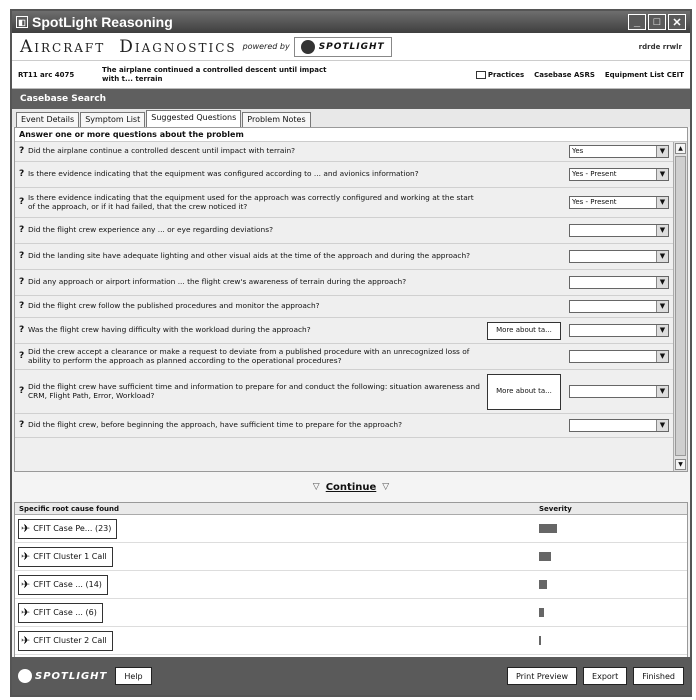 This screenshot has height=700, width=696. What do you see at coordinates (542, 676) in the screenshot?
I see `print-preview-button: Print Preview` at bounding box center [542, 676].